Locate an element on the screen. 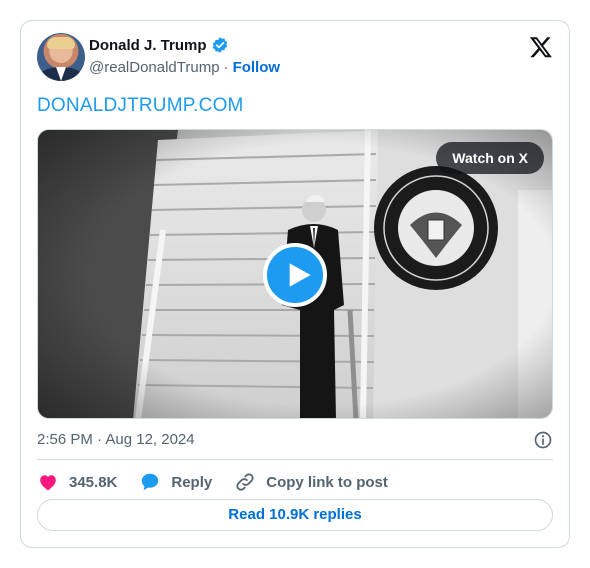 The image size is (590, 568). copy-link-label: Copy link to post is located at coordinates (327, 482).